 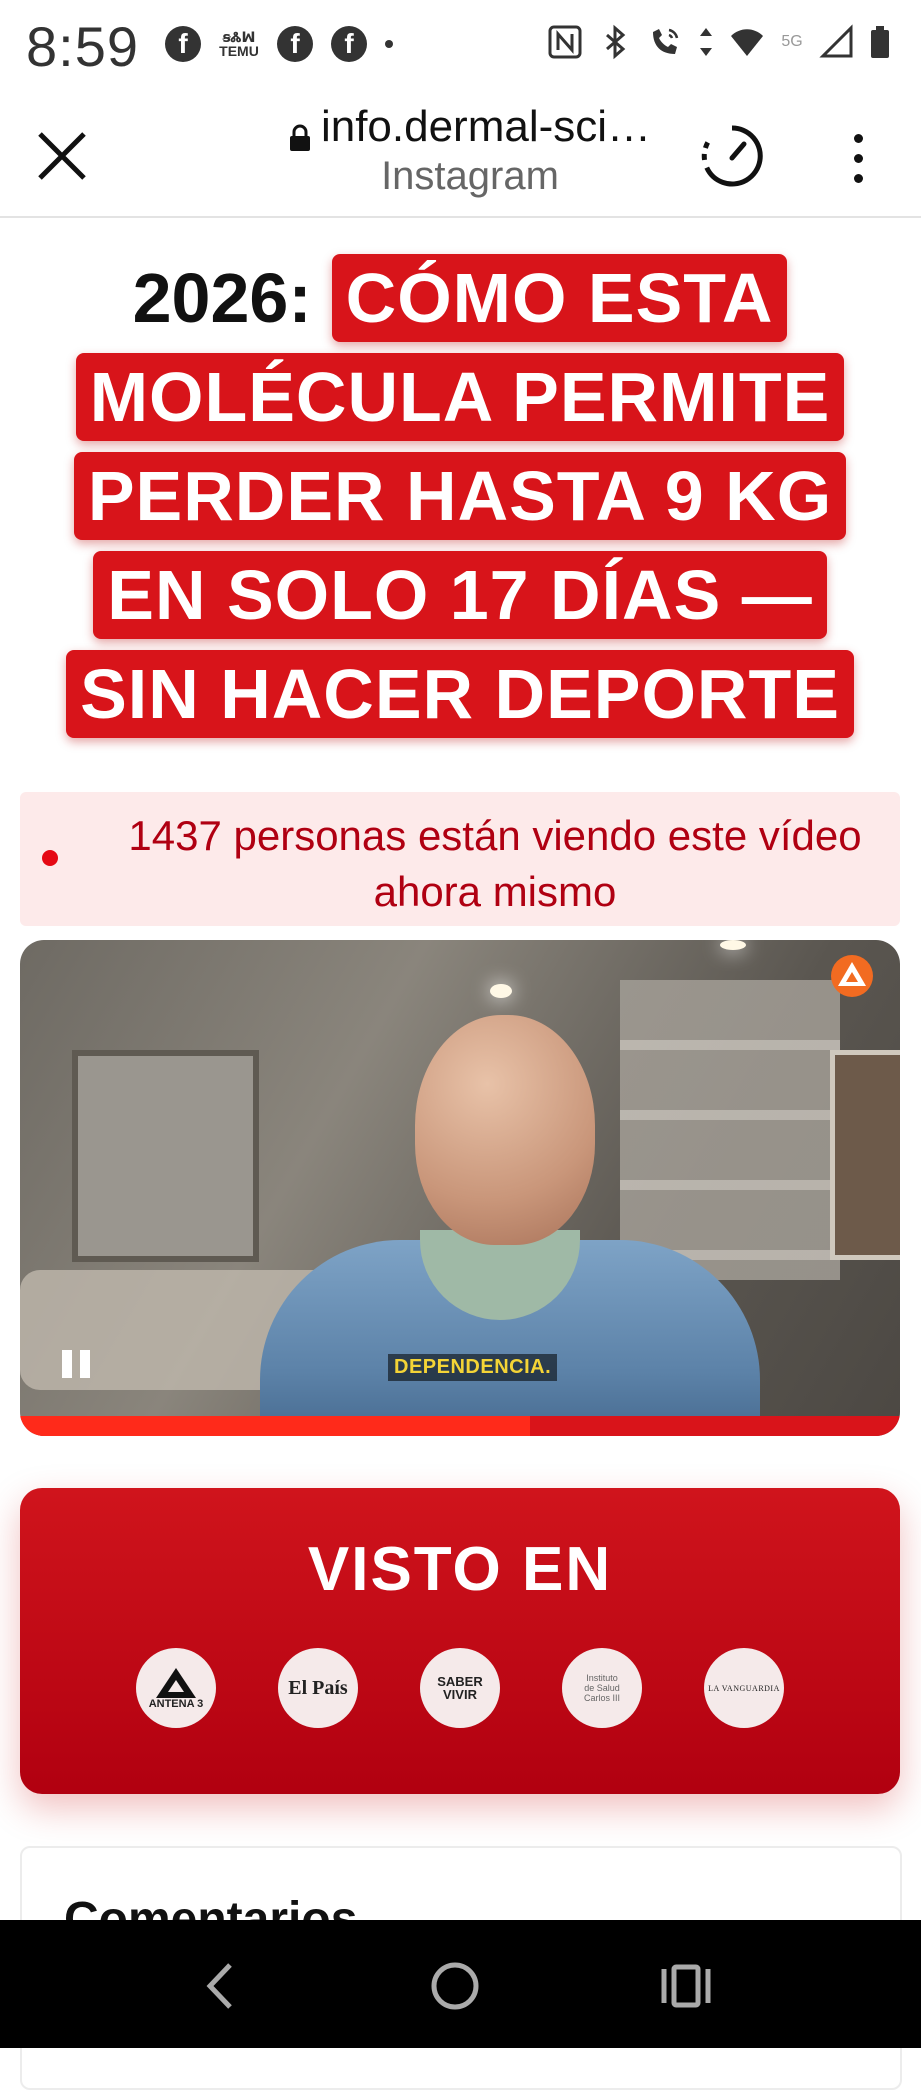 I want to click on seen-in-title: VISTO EN, so click(x=460, y=1569).